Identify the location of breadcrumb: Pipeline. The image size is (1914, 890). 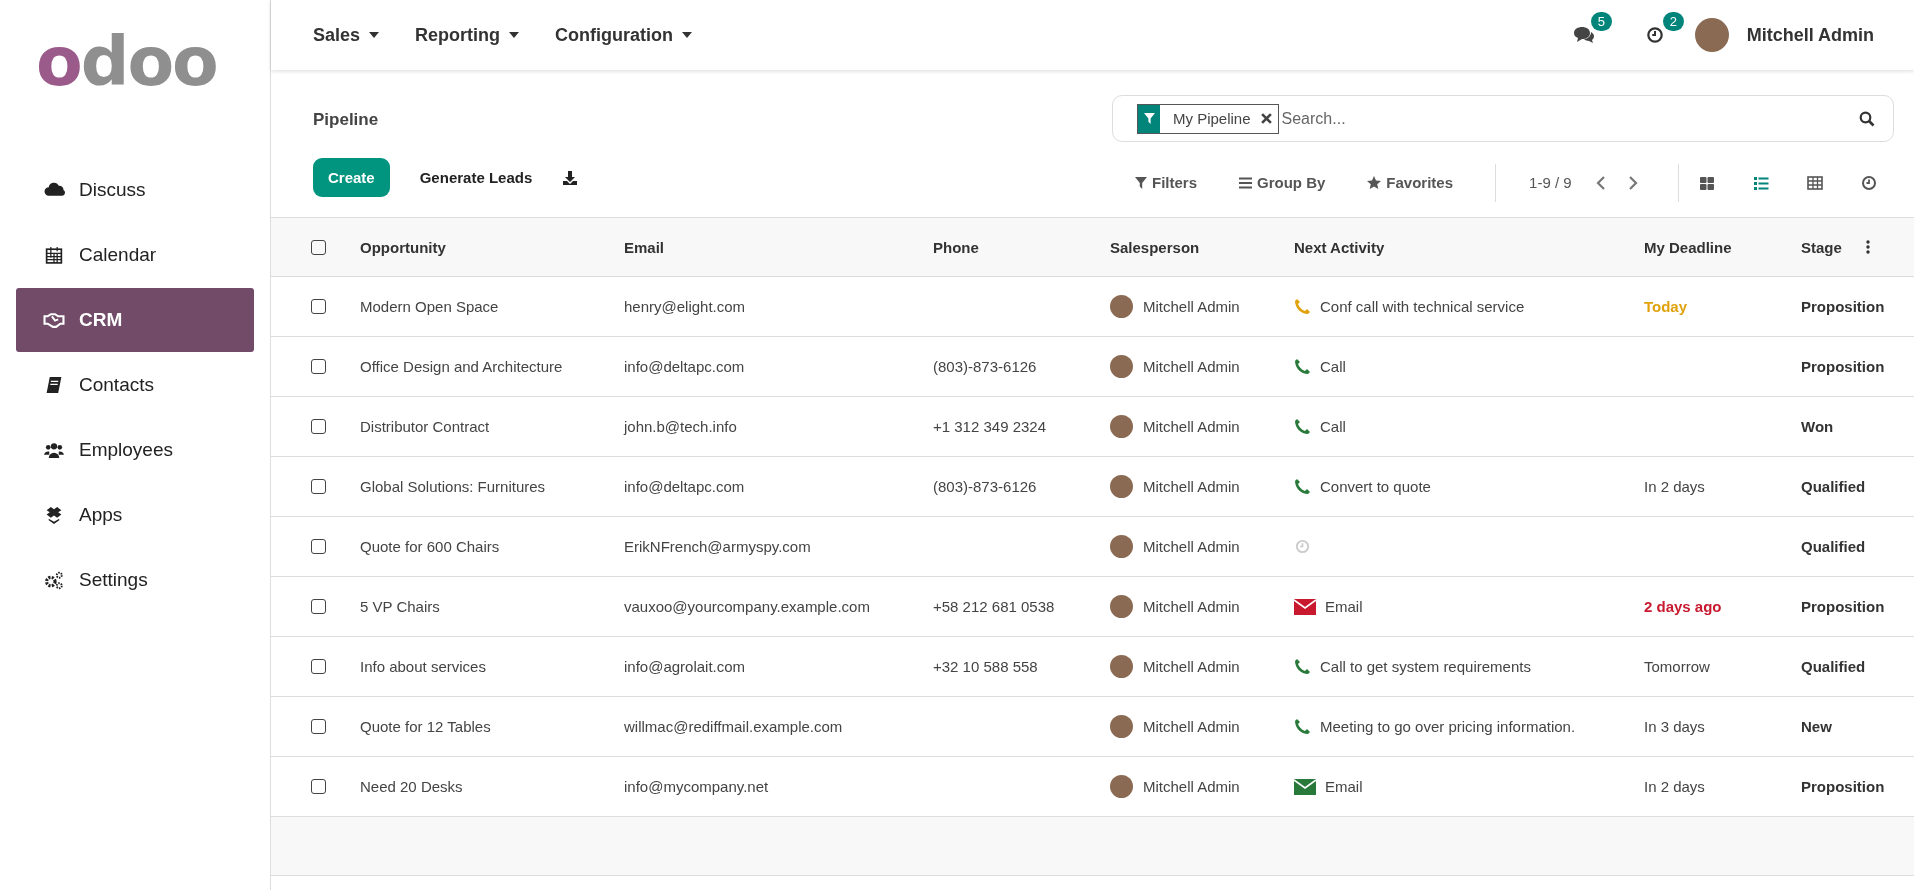
(346, 120).